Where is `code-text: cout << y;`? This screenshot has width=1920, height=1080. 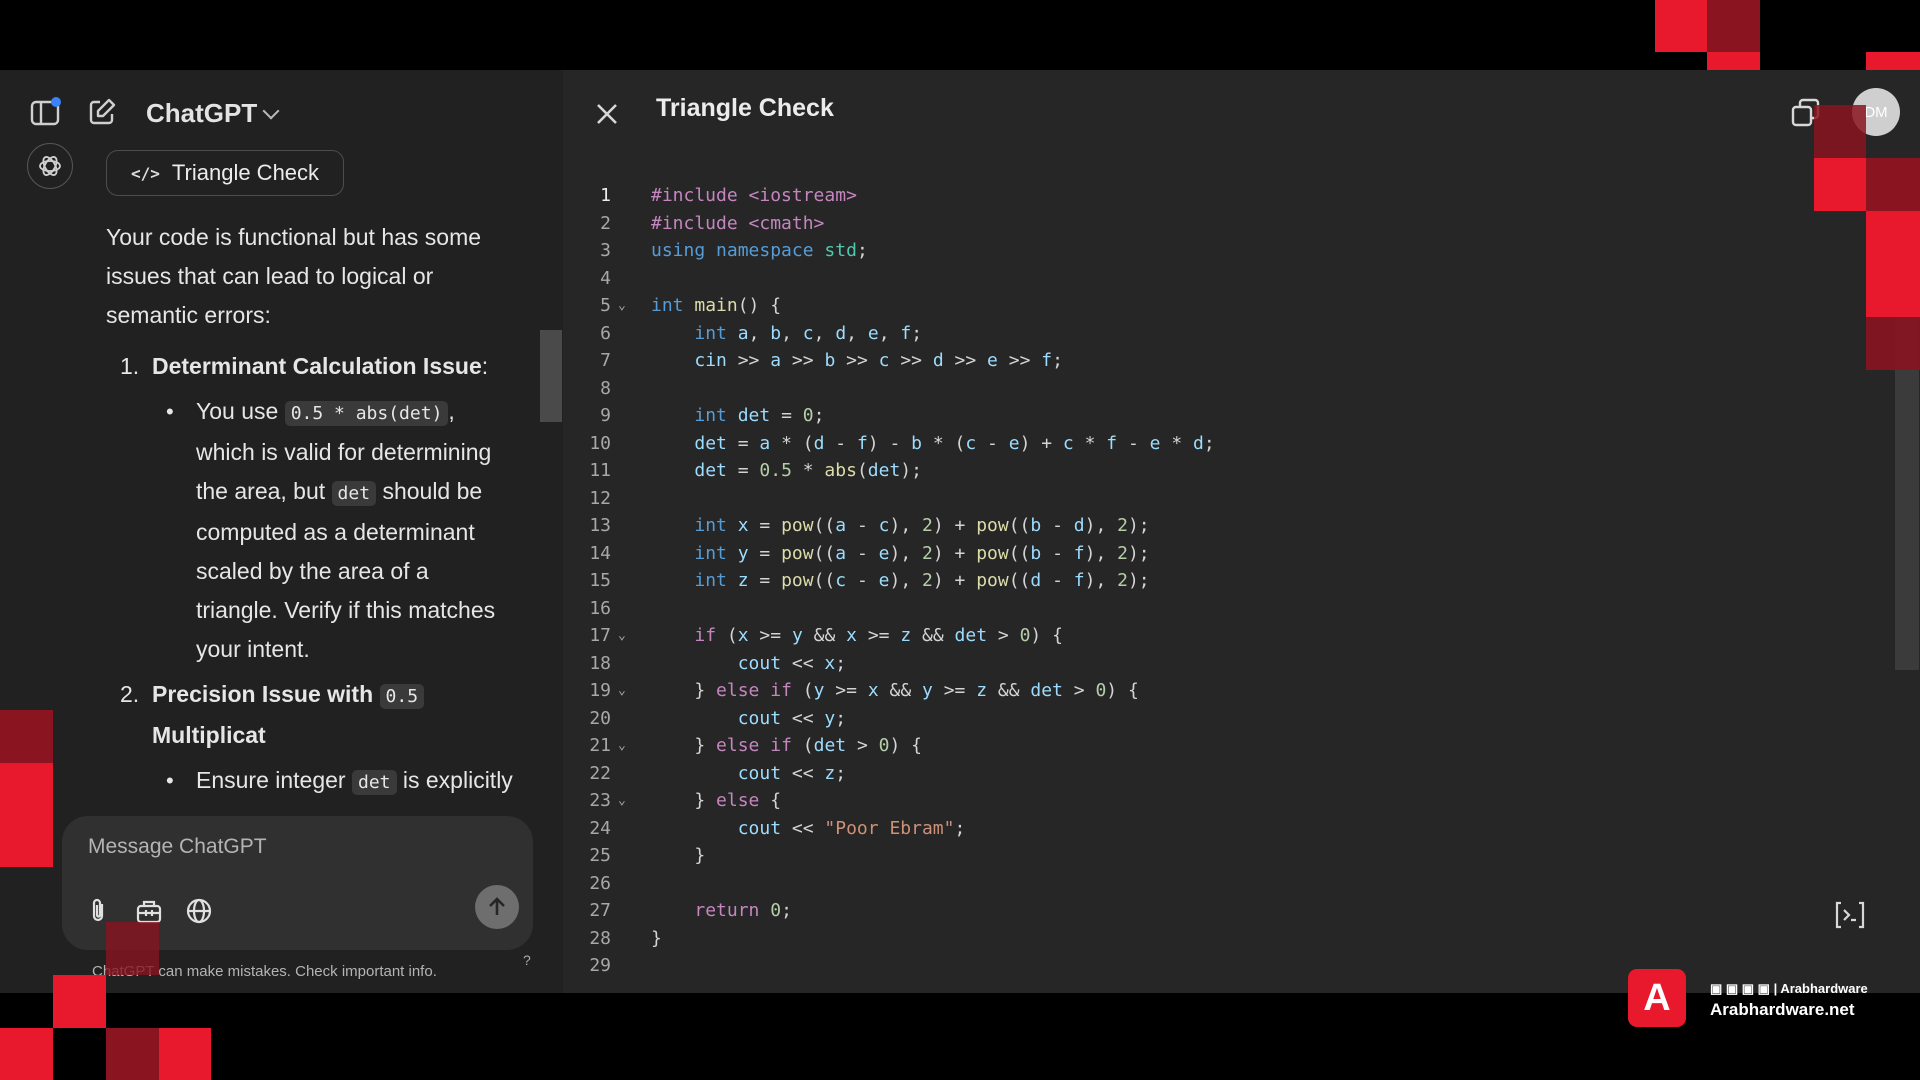 code-text: cout << y; is located at coordinates (792, 718).